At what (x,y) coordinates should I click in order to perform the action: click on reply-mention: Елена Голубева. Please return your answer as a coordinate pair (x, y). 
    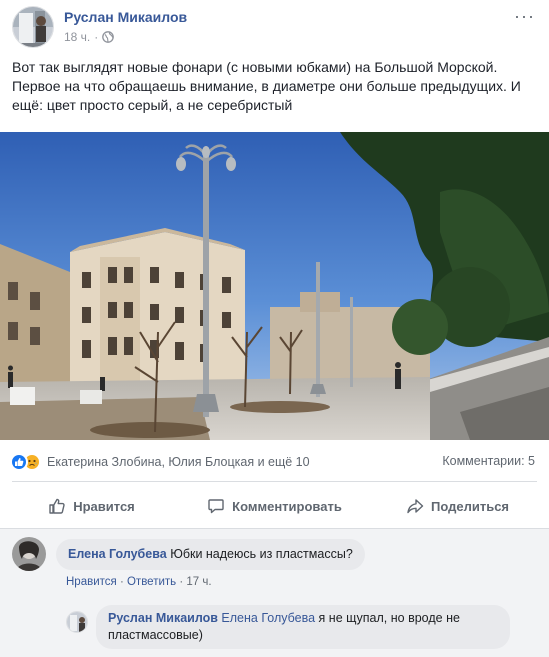
    Looking at the image, I should click on (268, 618).